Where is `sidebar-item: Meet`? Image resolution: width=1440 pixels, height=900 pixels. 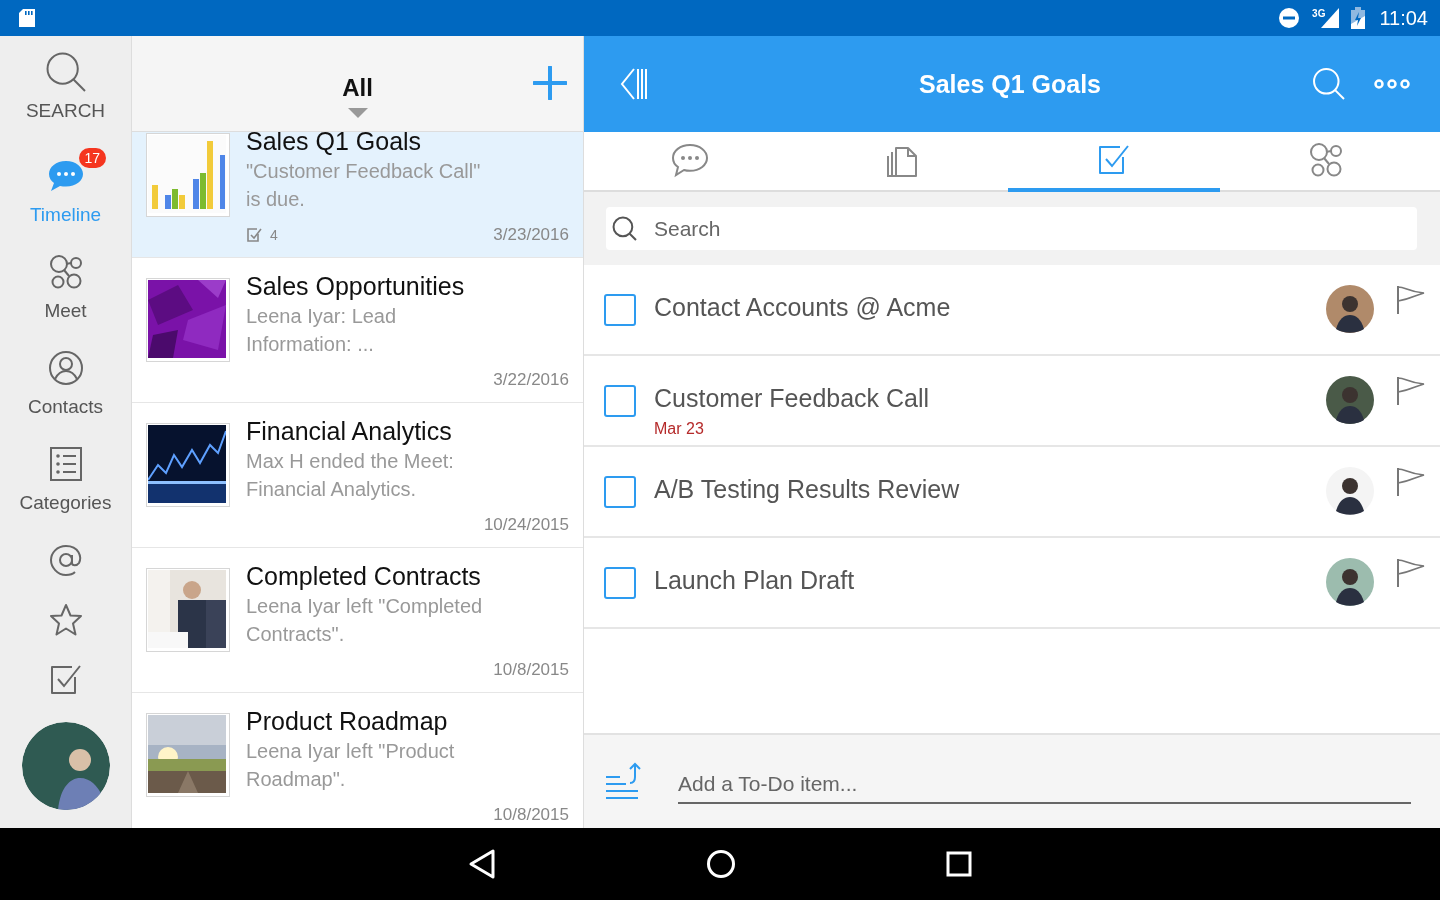 sidebar-item: Meet is located at coordinates (65, 290).